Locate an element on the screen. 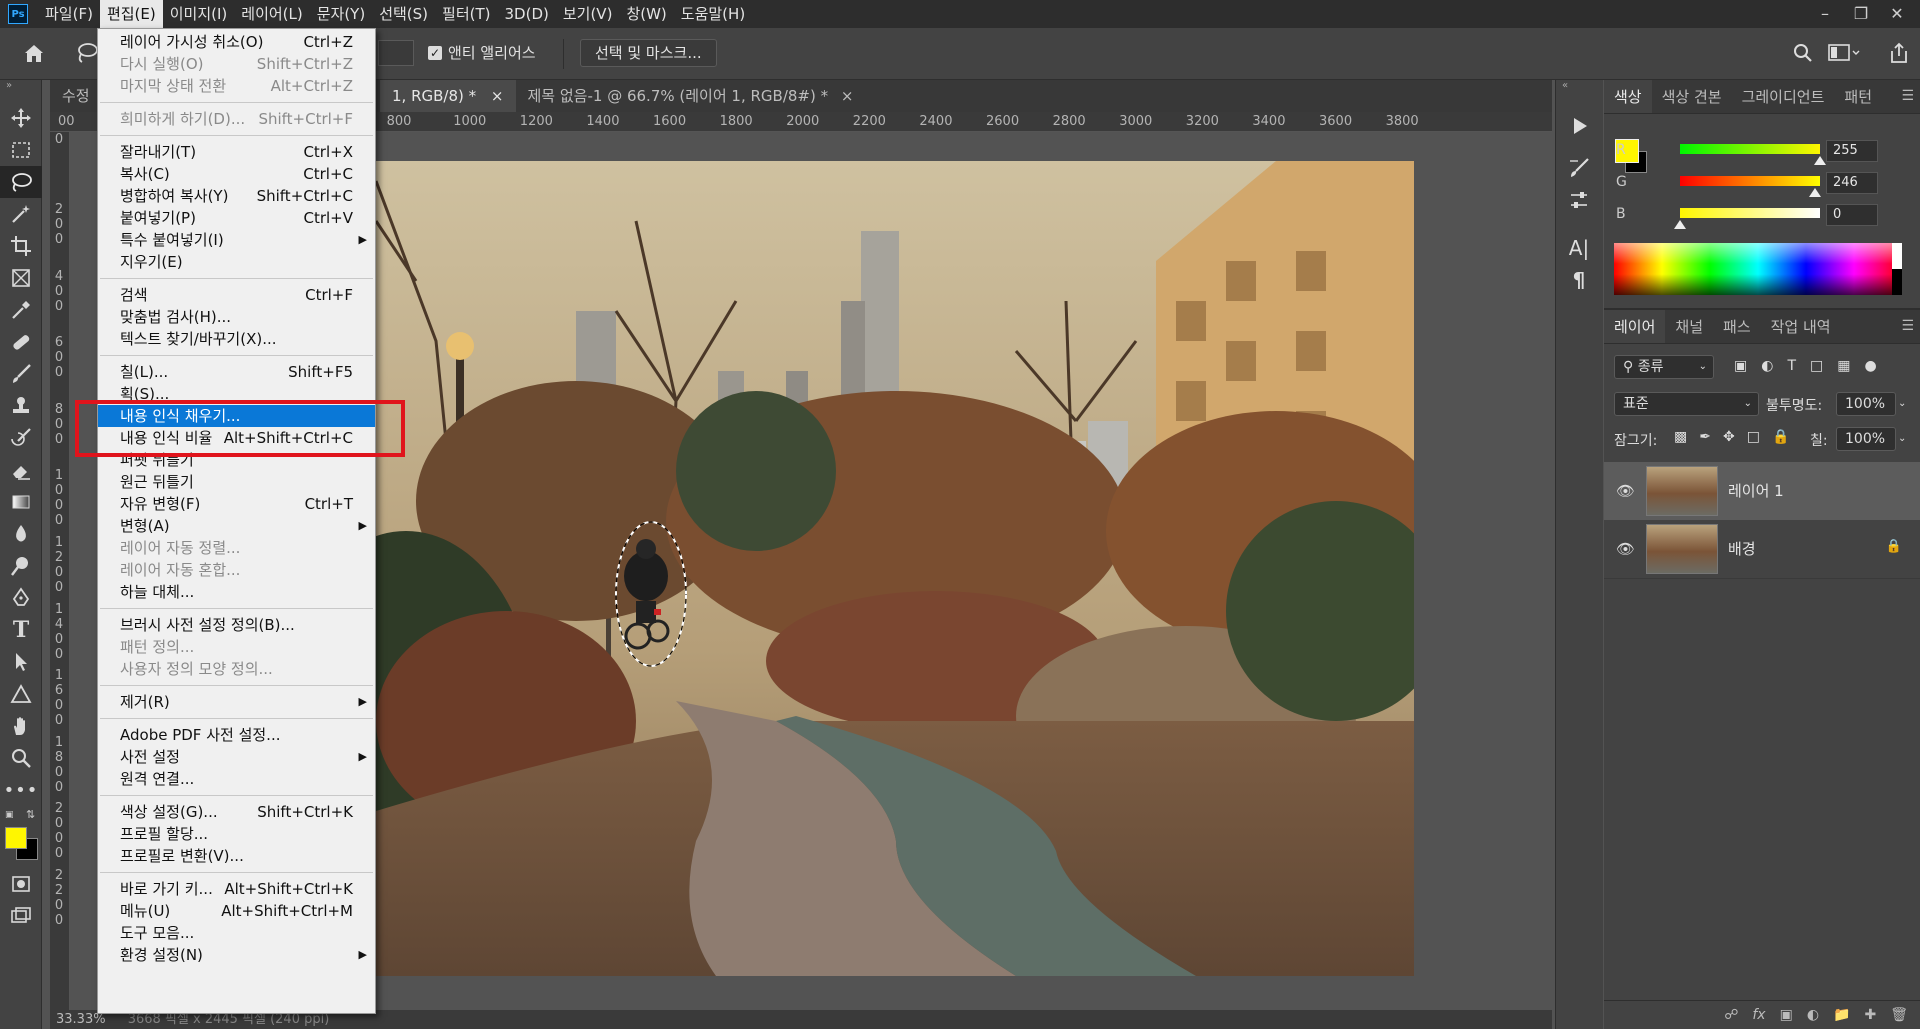 This screenshot has height=1029, width=1920. layer-filter-dropdown: ⚲ 종류 ⌄ is located at coordinates (1664, 367).